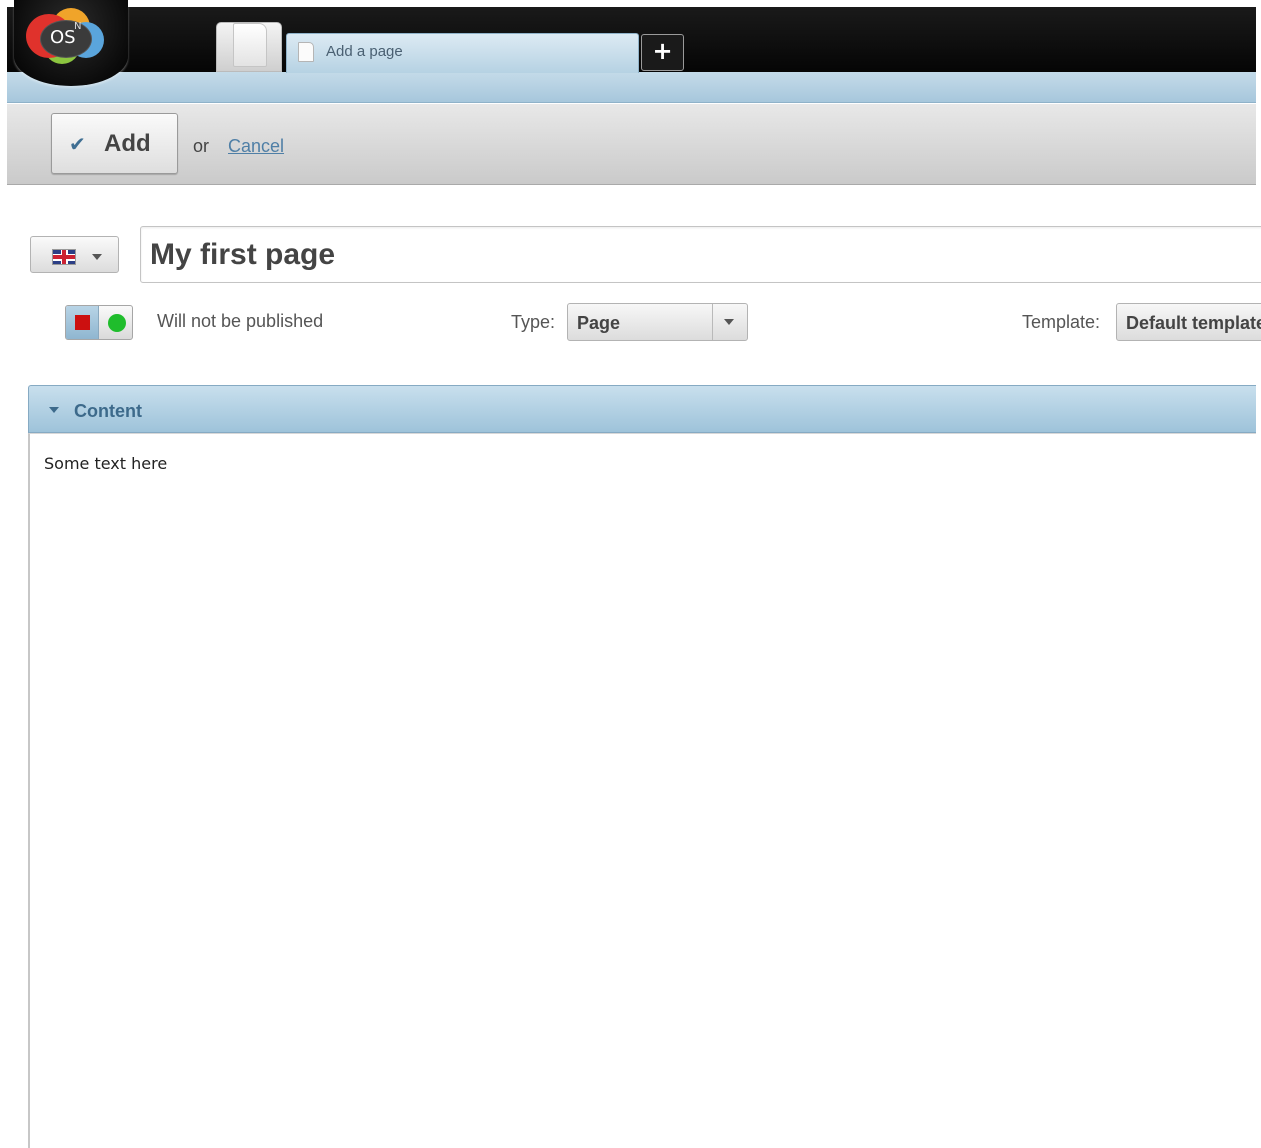  Describe the element at coordinates (240, 321) in the screenshot. I see `publish-status-text: Will not be published` at that location.